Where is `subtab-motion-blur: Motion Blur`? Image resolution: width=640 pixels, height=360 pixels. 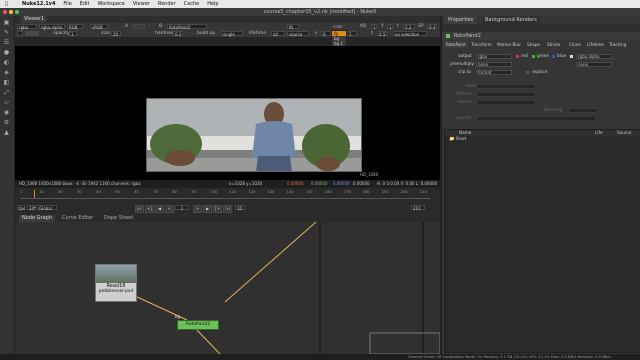
subtab-motion-blur: Motion Blur is located at coordinates (509, 44).